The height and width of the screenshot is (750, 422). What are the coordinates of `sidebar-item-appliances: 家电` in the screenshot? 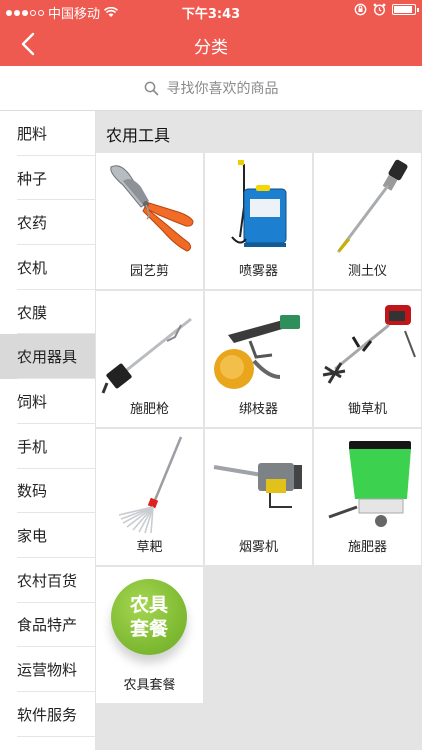 It's located at (47, 535).